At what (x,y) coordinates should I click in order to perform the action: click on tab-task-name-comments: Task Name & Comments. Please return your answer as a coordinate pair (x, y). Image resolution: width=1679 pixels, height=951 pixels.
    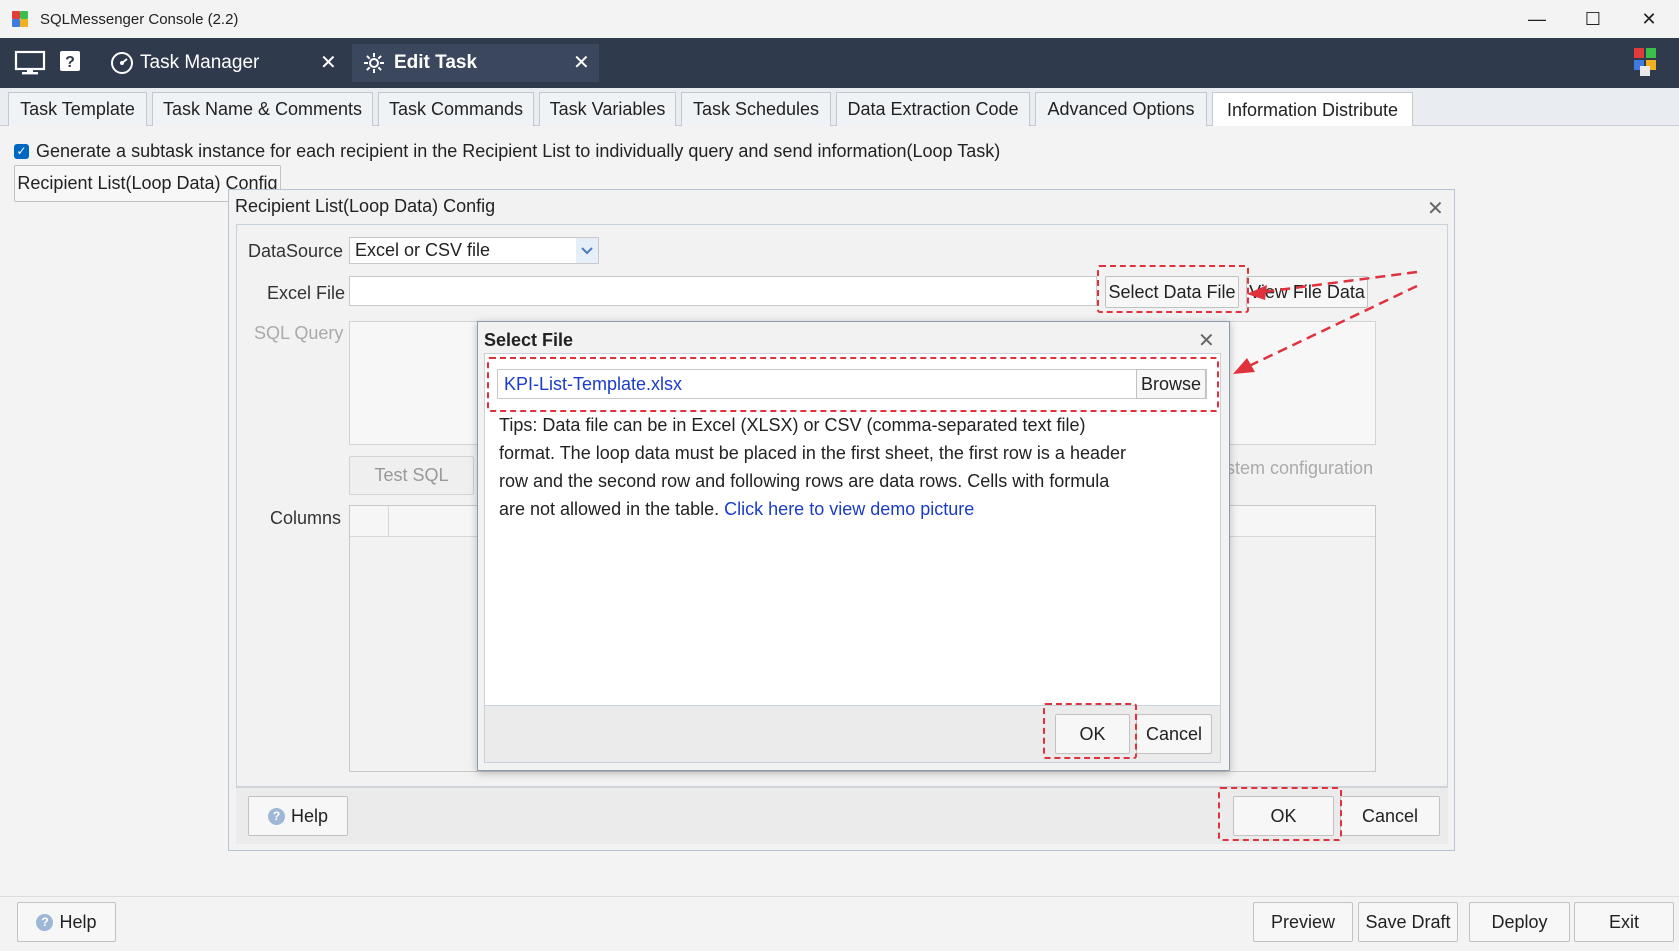
    Looking at the image, I should click on (262, 109).